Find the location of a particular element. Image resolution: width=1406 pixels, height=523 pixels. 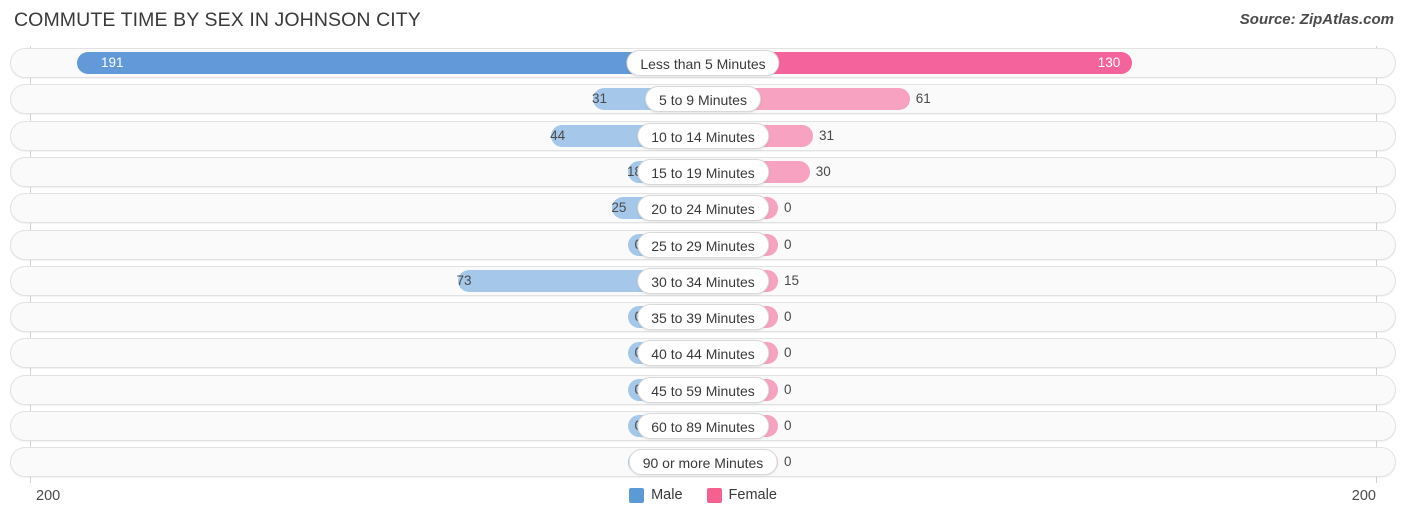

category-label-pill: 10 to 14 Minutes is located at coordinates (703, 135).